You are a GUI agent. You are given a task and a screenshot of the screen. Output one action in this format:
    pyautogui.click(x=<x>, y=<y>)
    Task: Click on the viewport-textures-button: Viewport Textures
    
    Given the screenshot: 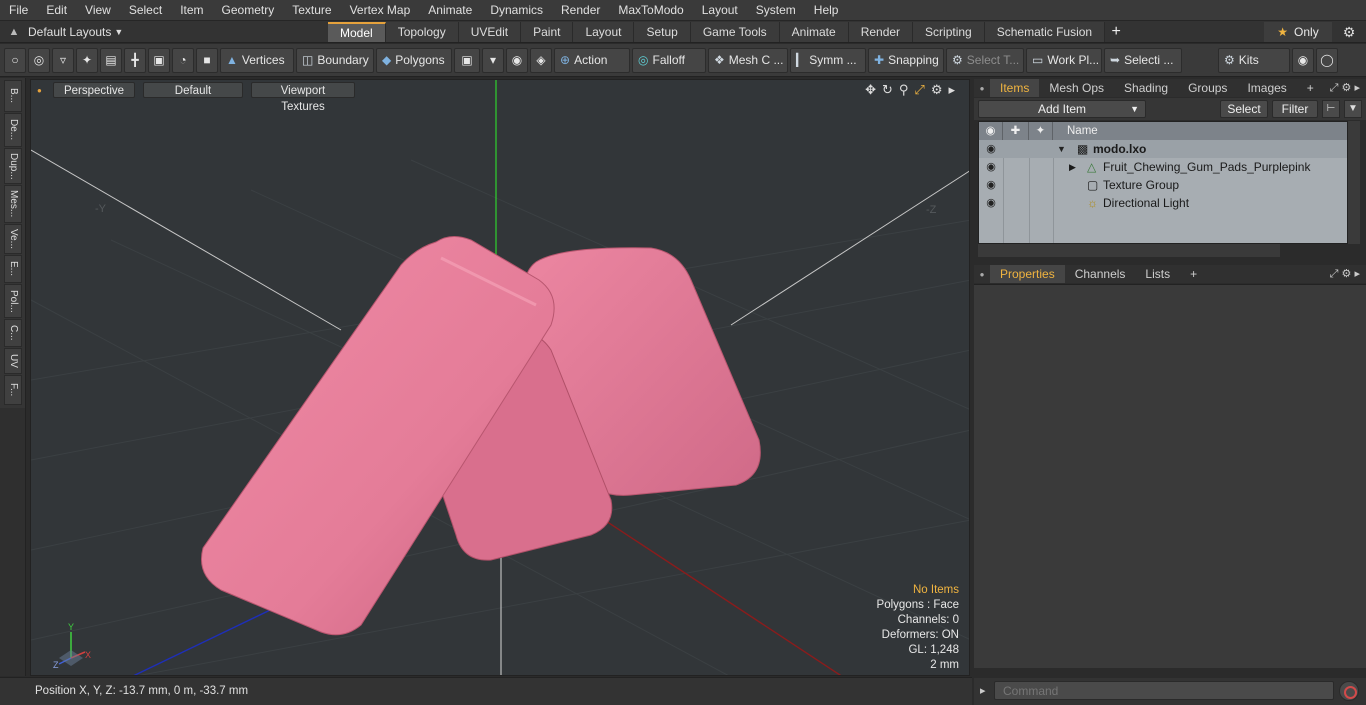 What is the action you would take?
    pyautogui.click(x=303, y=97)
    